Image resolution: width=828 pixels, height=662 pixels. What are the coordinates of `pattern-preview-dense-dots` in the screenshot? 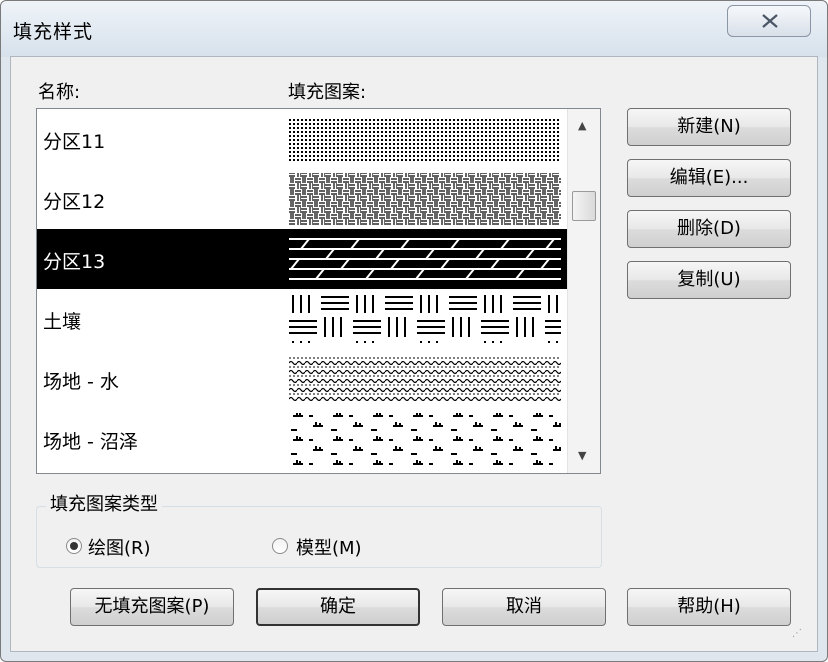 It's located at (425, 139).